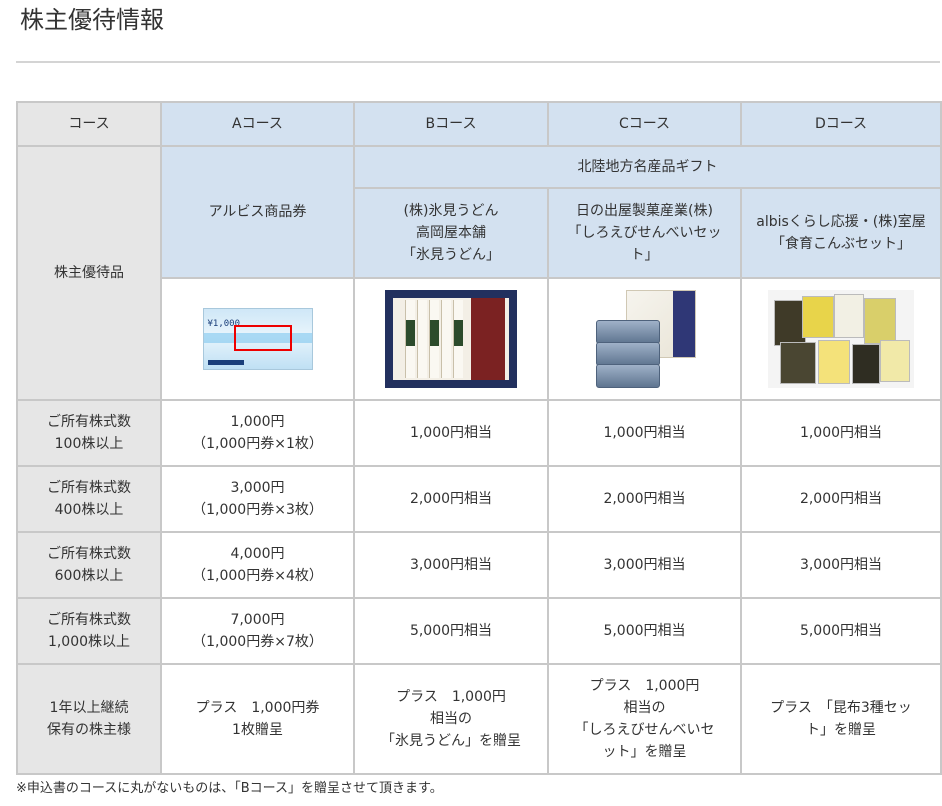 The width and height of the screenshot is (942, 806). I want to click on hokuriku-gift-label: 北陸地方名産品ギフト, so click(647, 167).